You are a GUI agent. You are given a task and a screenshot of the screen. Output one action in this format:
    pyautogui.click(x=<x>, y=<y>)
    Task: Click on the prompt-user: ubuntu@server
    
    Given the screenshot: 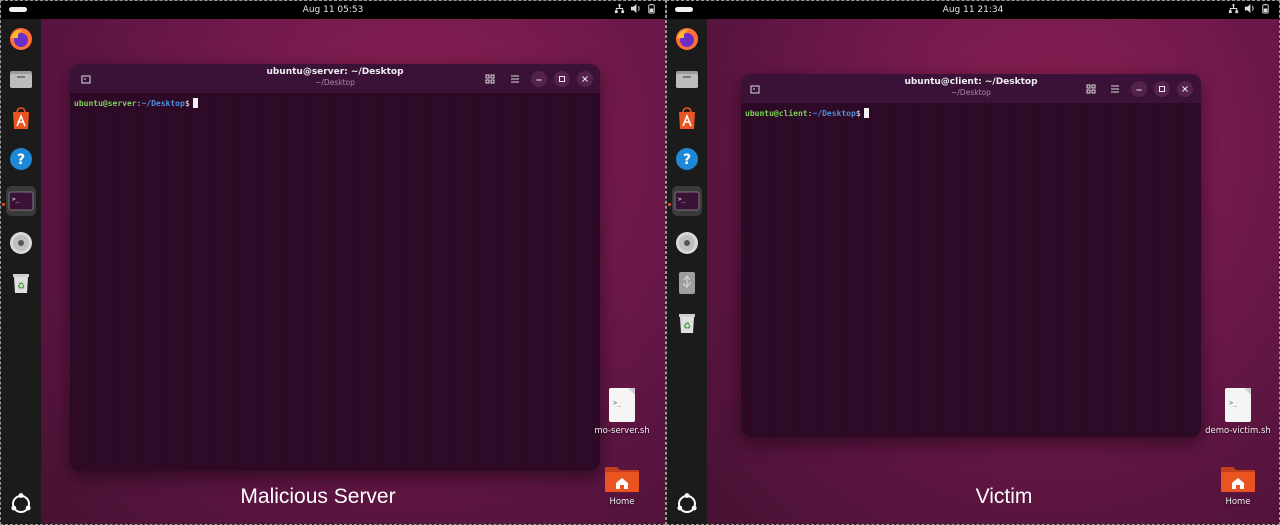 What is the action you would take?
    pyautogui.click(x=105, y=103)
    